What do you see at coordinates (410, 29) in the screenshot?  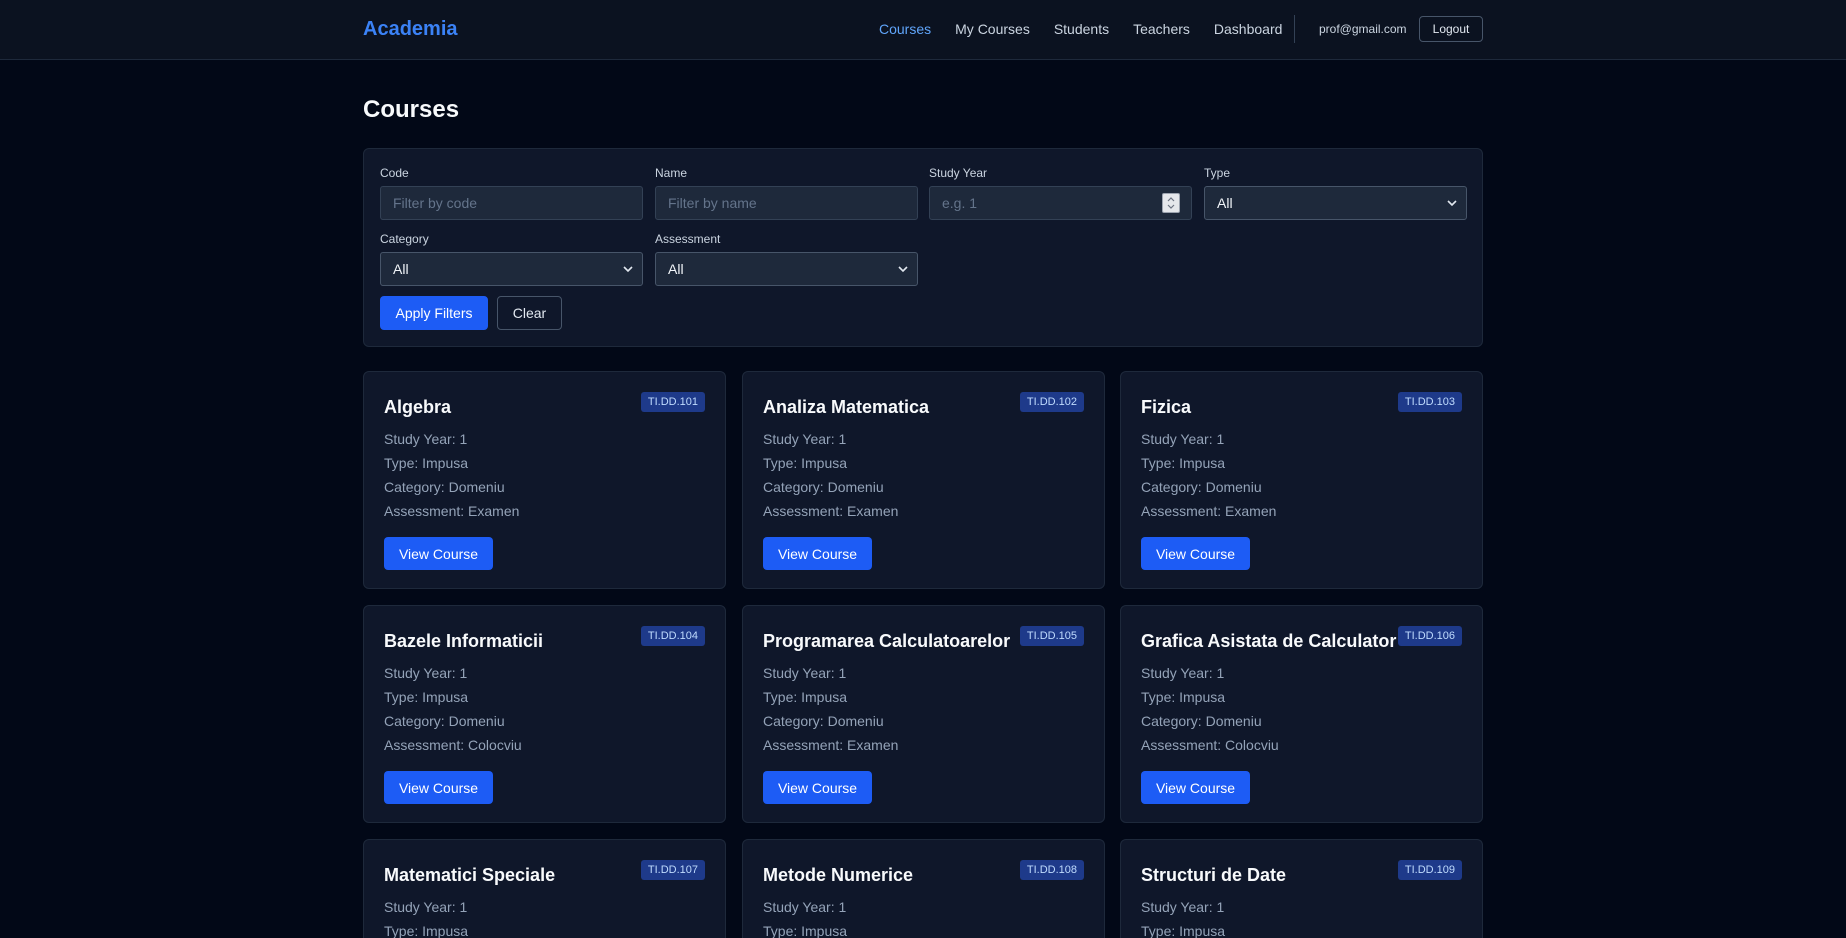 I see `brand-logo: Academia` at bounding box center [410, 29].